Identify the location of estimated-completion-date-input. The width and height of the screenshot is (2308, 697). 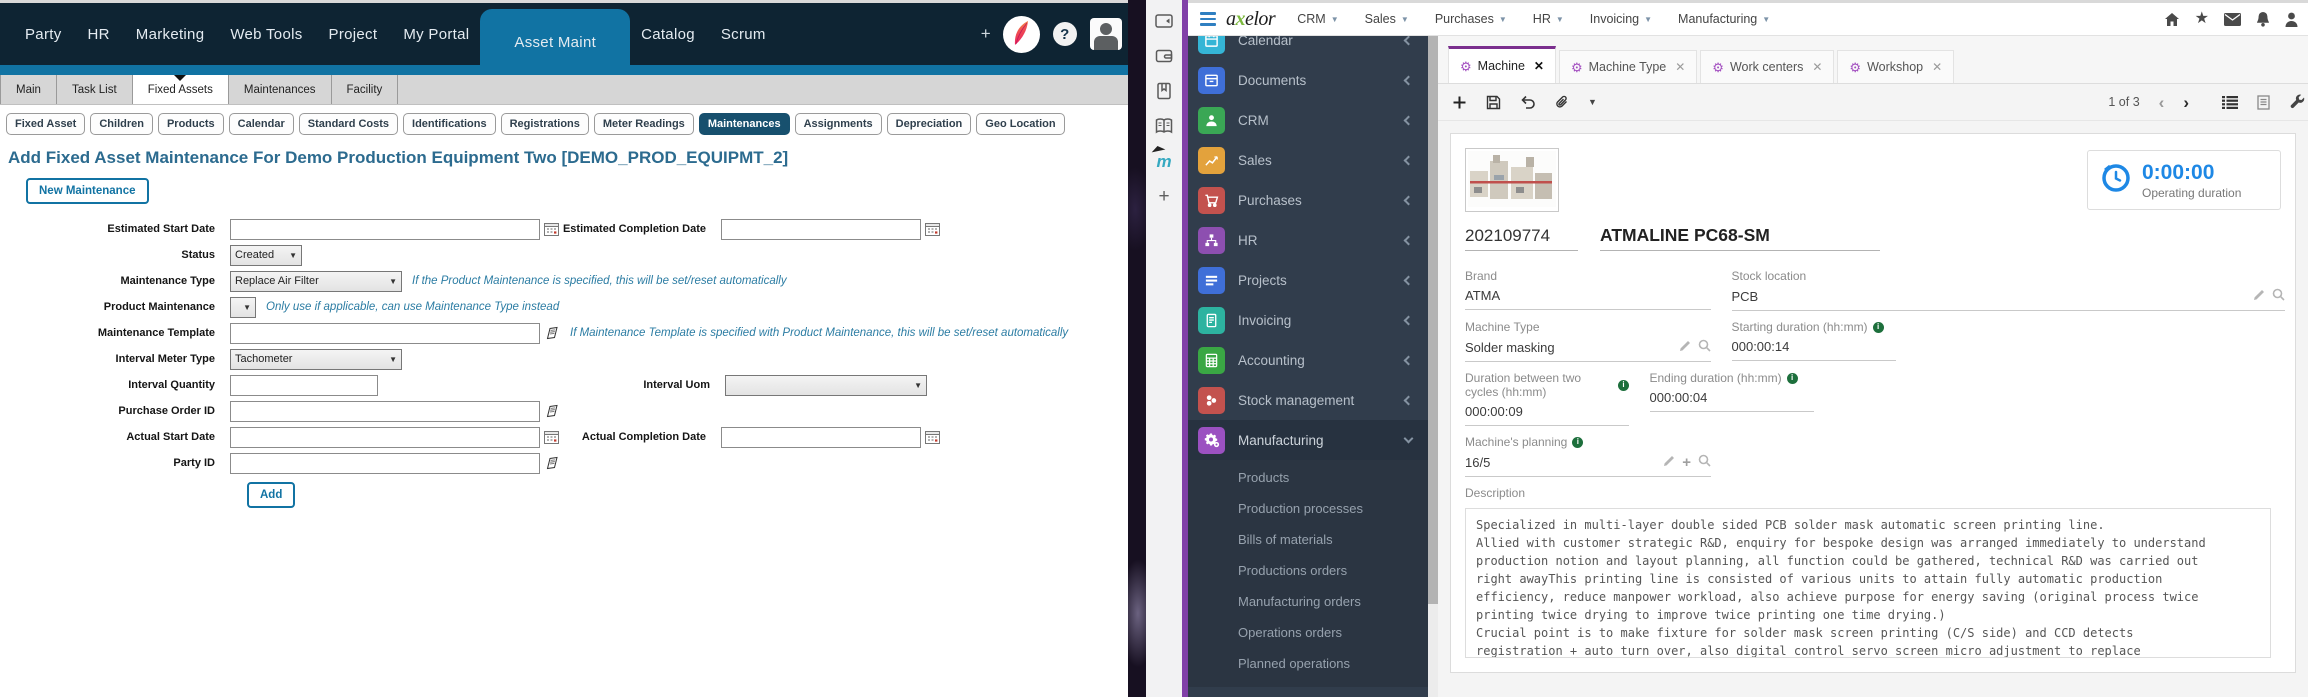
(821, 229).